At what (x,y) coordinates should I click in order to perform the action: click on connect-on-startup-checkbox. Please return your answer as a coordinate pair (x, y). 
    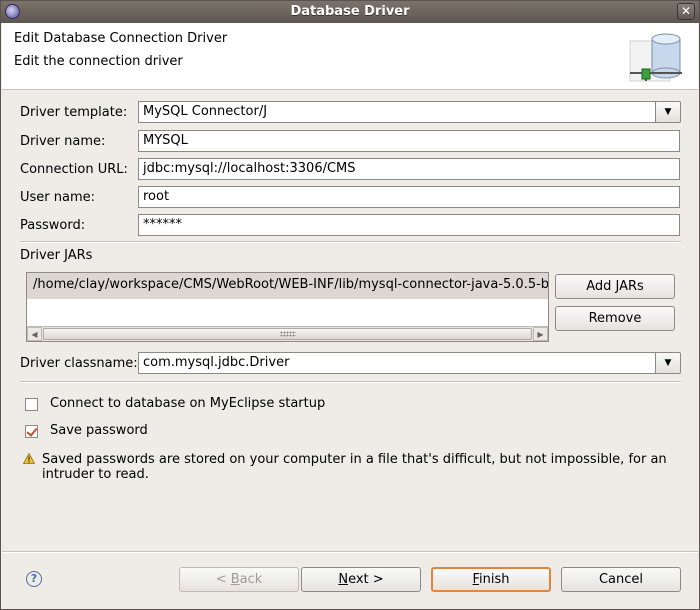
    Looking at the image, I should click on (31, 404).